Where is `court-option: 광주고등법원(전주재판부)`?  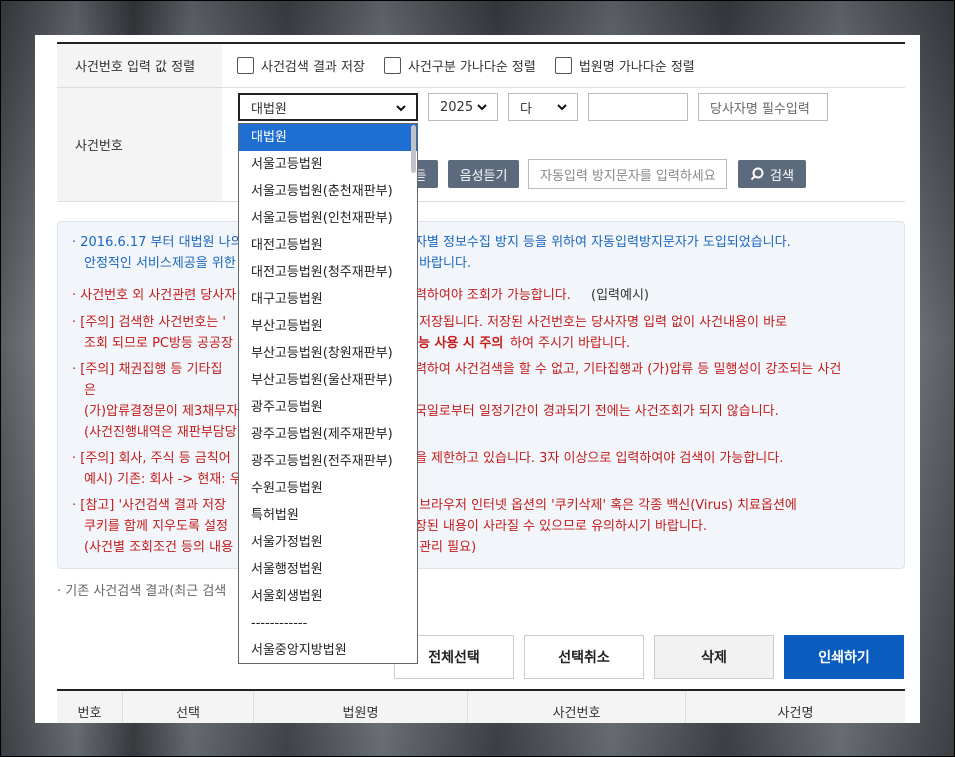 court-option: 광주고등법원(전주재판부) is located at coordinates (328, 461).